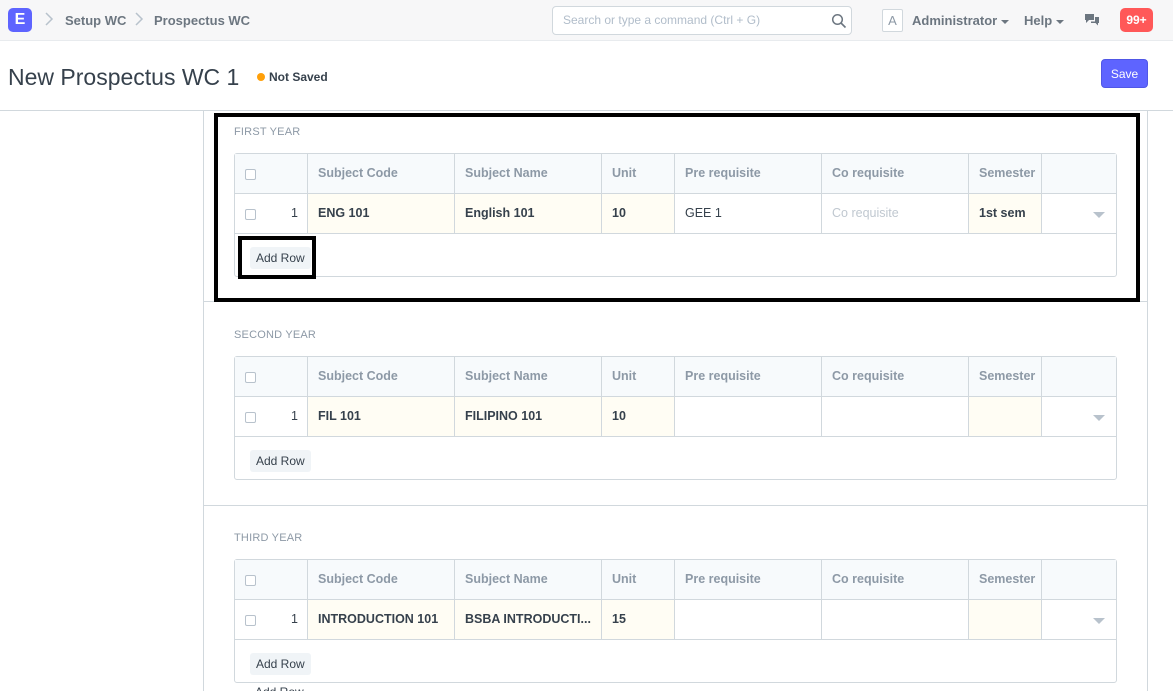  What do you see at coordinates (895, 213) in the screenshot?
I see `co-requisite-cell: Co requisite` at bounding box center [895, 213].